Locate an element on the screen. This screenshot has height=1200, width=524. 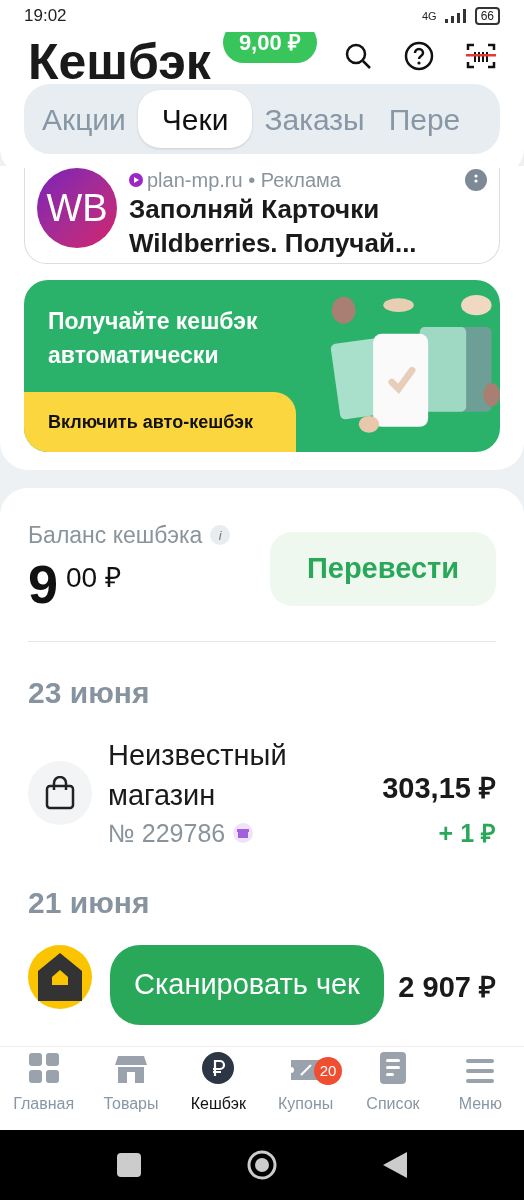
shopping-bag-icon is located at coordinates (60, 793).